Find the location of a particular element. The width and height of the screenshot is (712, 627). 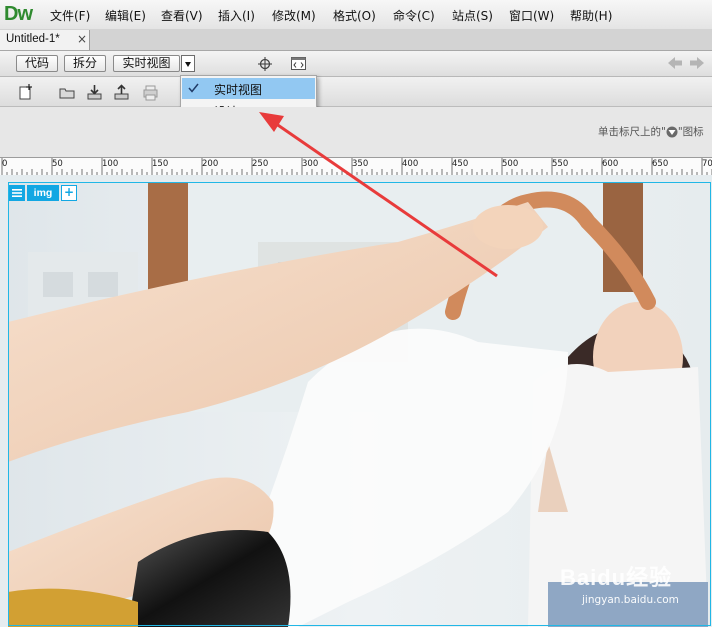

menu-modify: 修改(M) is located at coordinates (294, 15).